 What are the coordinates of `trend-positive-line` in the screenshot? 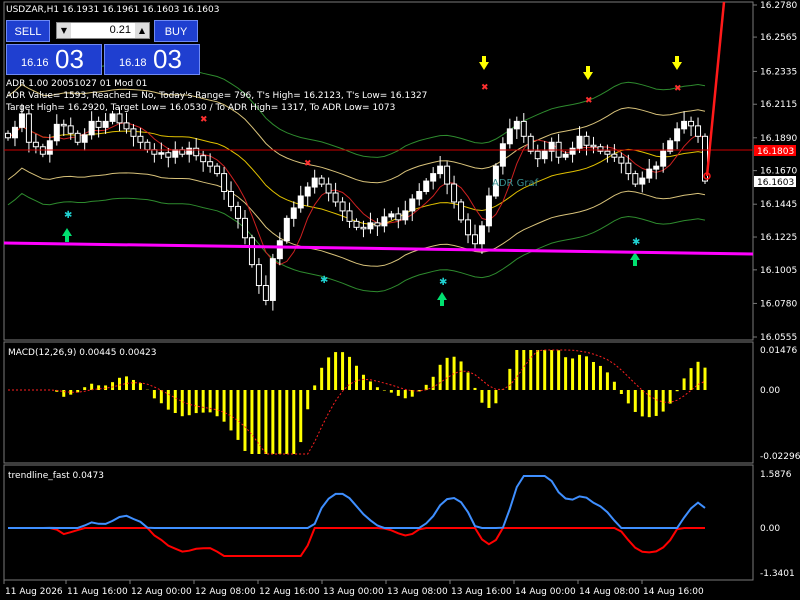 It's located at (357, 502).